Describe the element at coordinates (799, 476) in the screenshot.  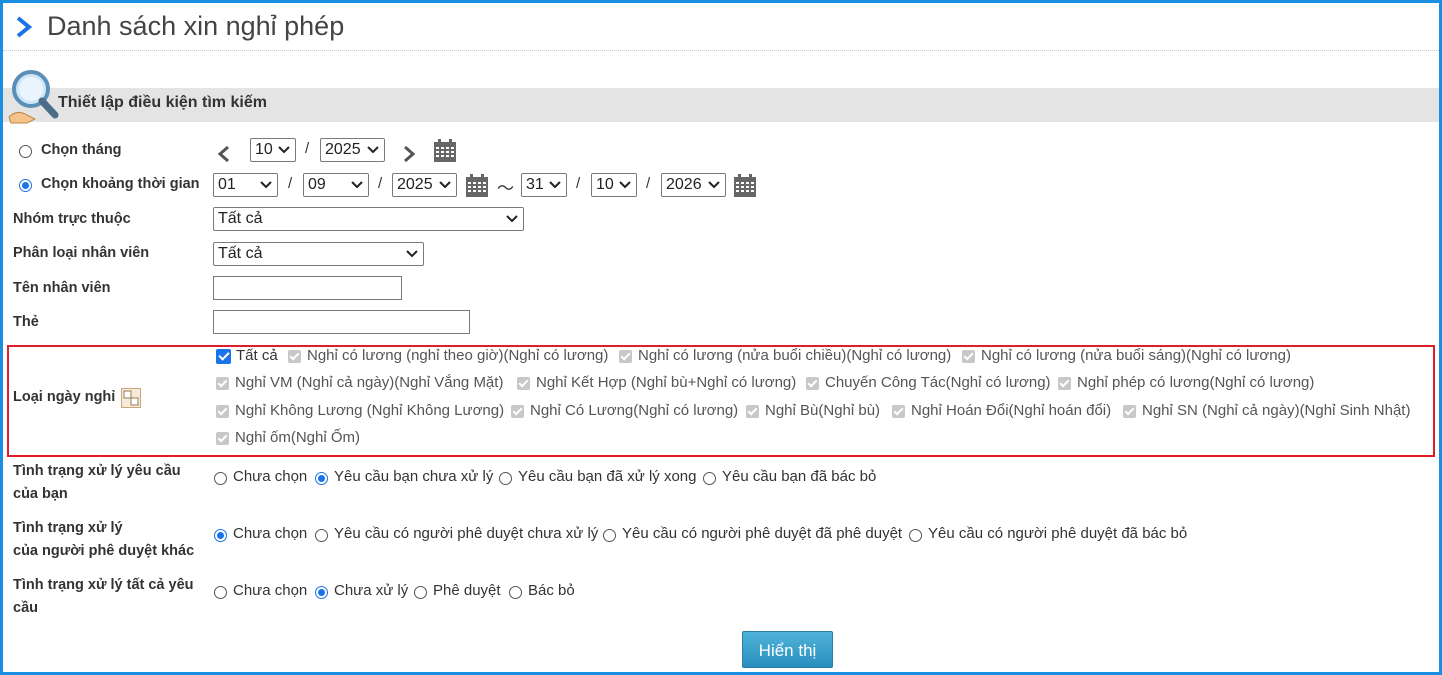
I see `my-status-option: Yêu cầu bạn đã bác bỏ` at that location.